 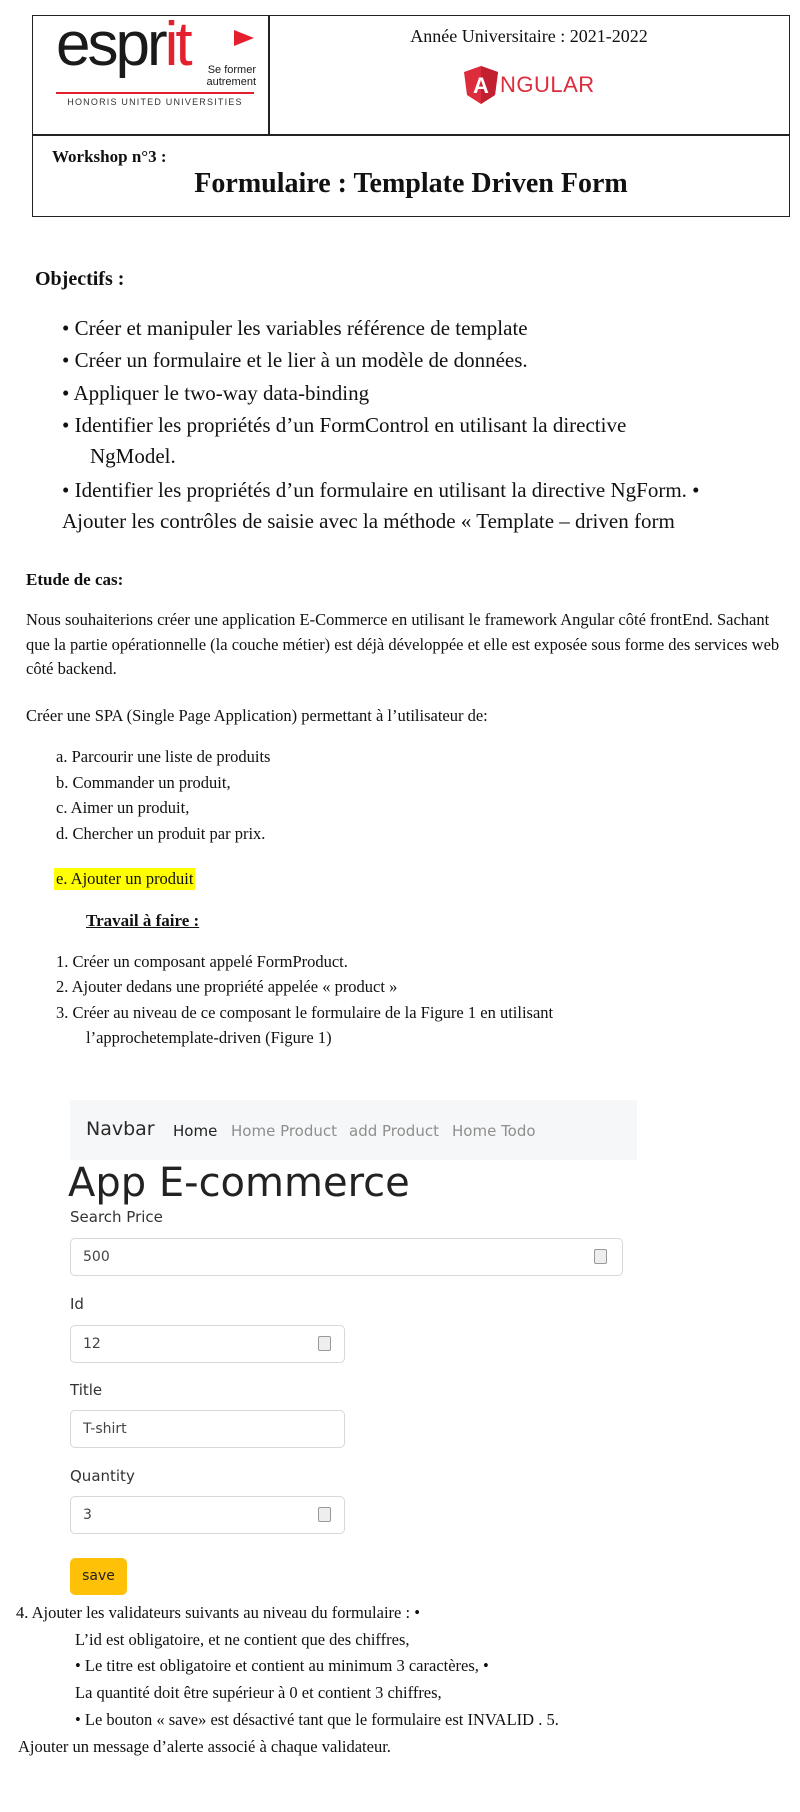 I want to click on objectives-heading: Objectifs :, so click(x=80, y=279).